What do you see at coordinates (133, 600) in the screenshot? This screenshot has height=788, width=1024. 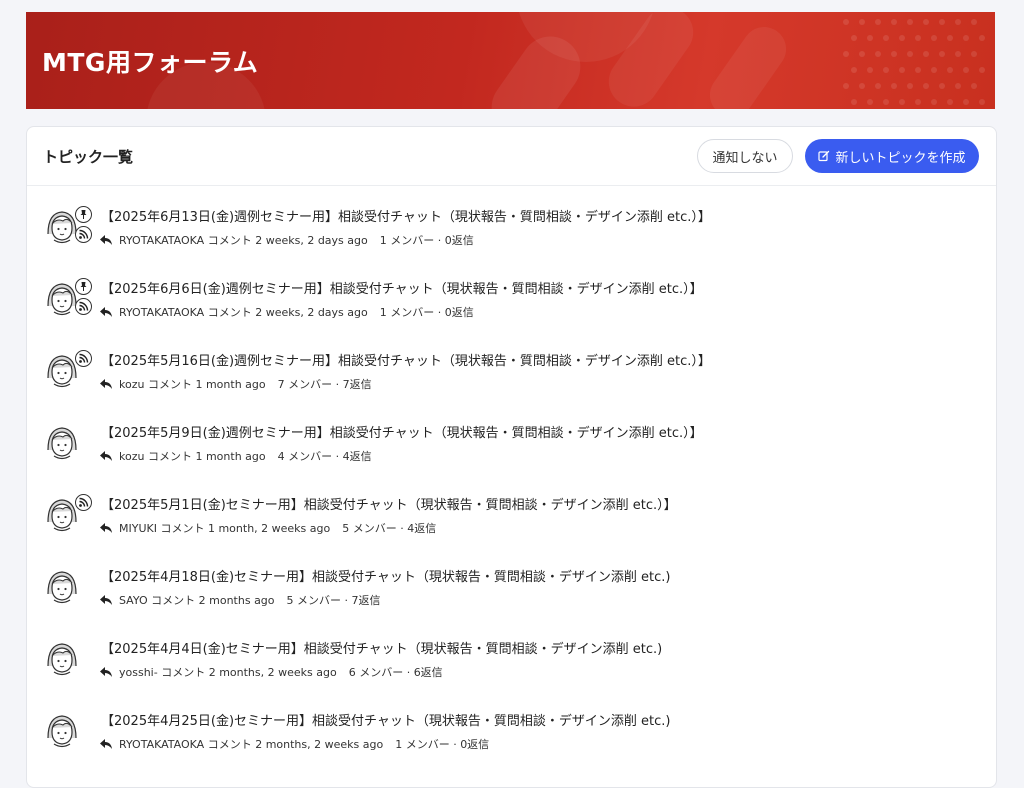 I see `topic-author: SAYO` at bounding box center [133, 600].